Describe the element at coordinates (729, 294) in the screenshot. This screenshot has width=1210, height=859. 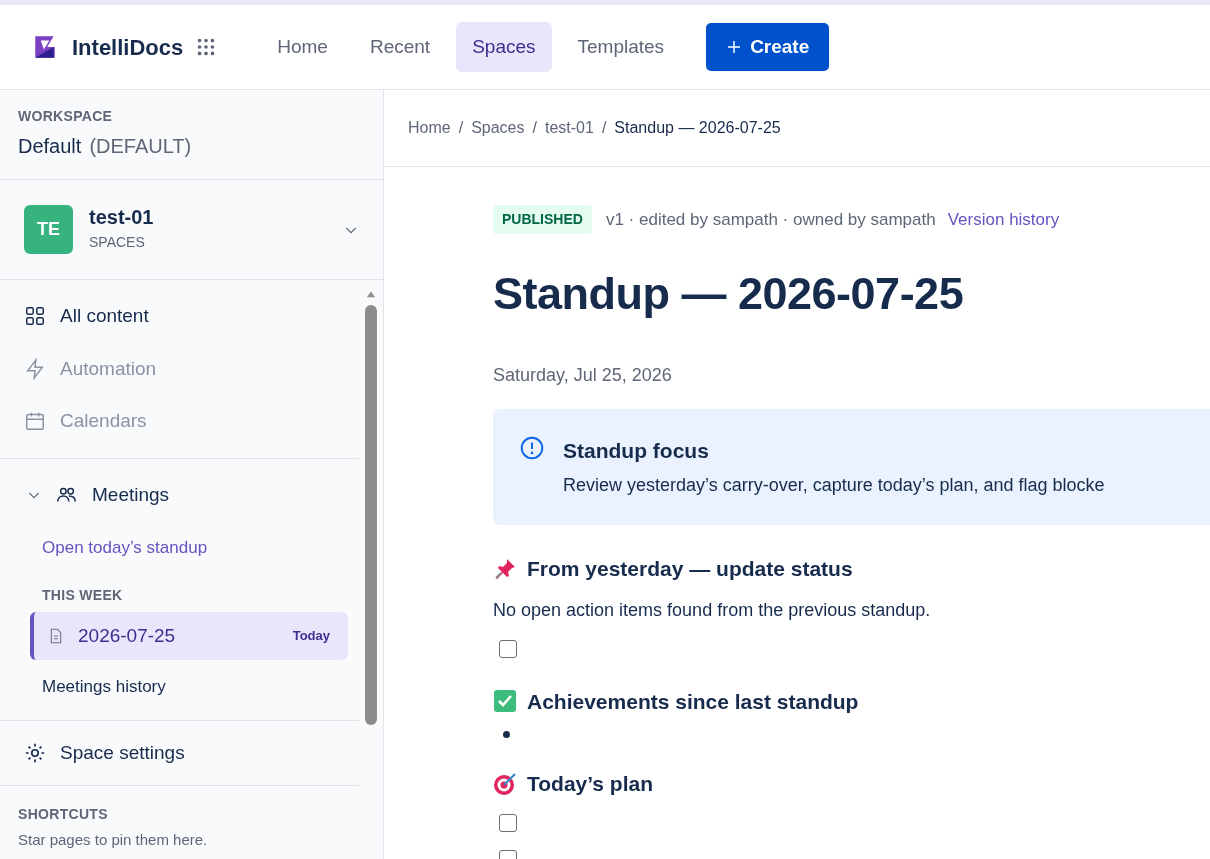
I see `page-title: Standup — 2026-07-25` at that location.